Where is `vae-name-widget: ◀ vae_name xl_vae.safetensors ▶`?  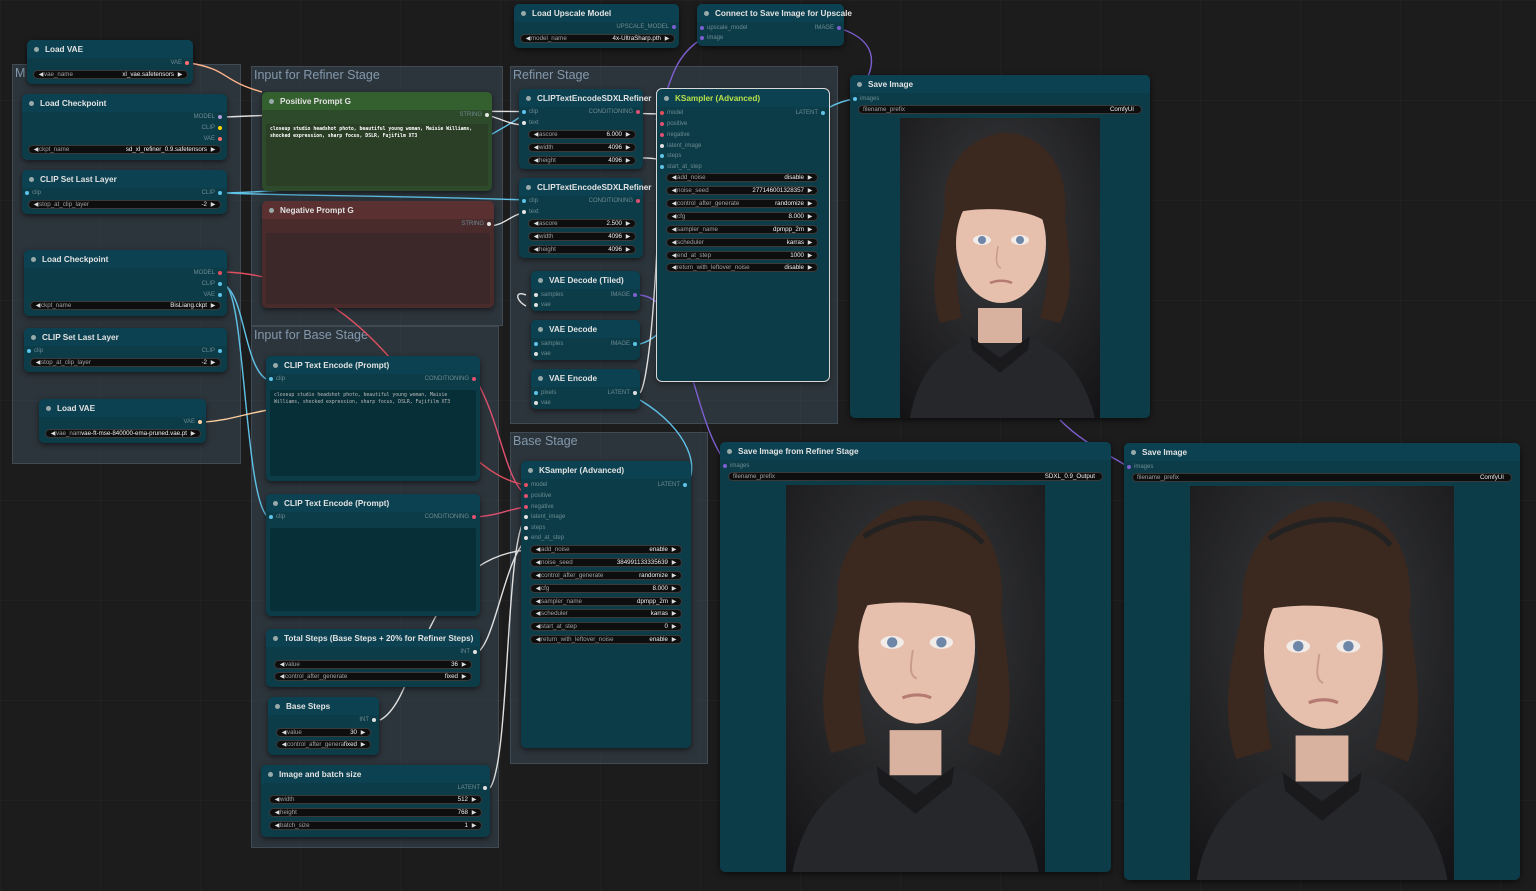 vae-name-widget: ◀ vae_name xl_vae.safetensors ▶ is located at coordinates (110, 74).